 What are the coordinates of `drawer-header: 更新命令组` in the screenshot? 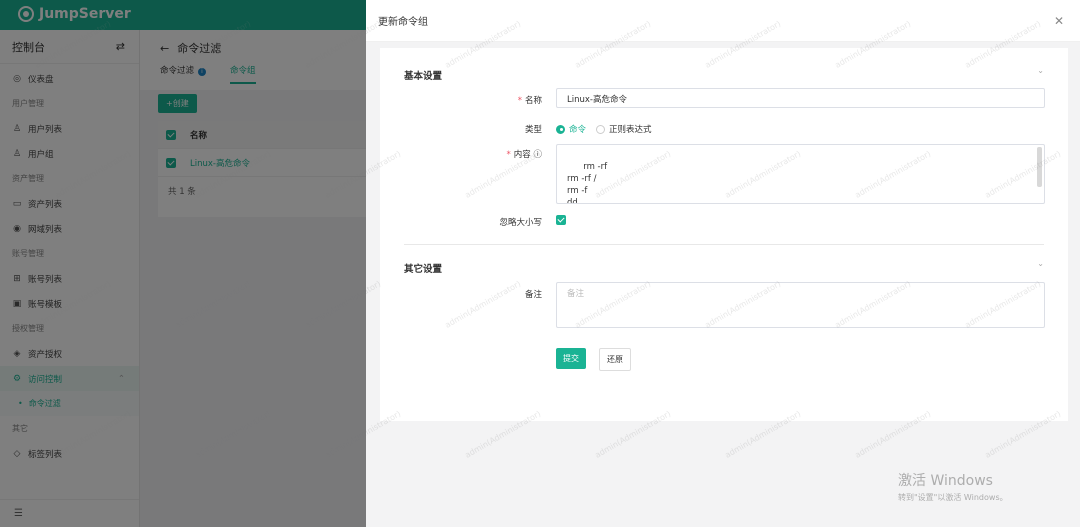 It's located at (723, 21).